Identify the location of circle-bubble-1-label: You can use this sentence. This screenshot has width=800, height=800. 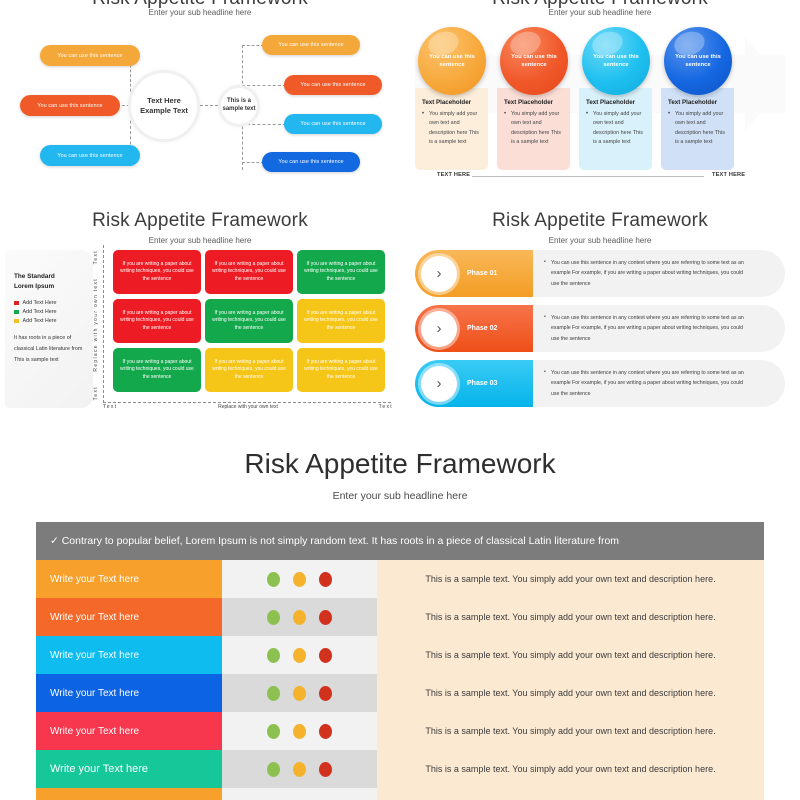
(452, 60).